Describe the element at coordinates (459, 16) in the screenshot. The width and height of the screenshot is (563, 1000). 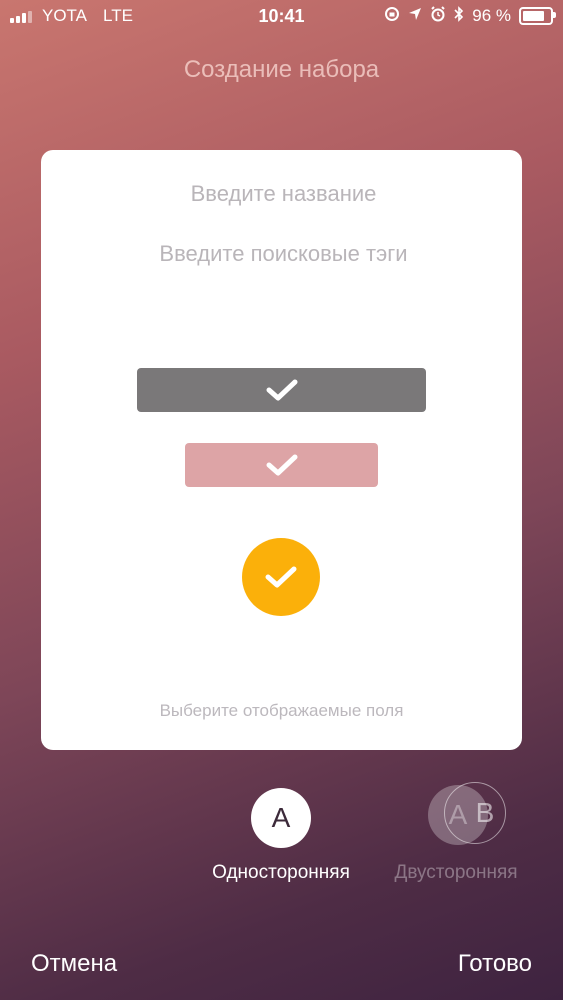
I see `bluetooth-icon` at that location.